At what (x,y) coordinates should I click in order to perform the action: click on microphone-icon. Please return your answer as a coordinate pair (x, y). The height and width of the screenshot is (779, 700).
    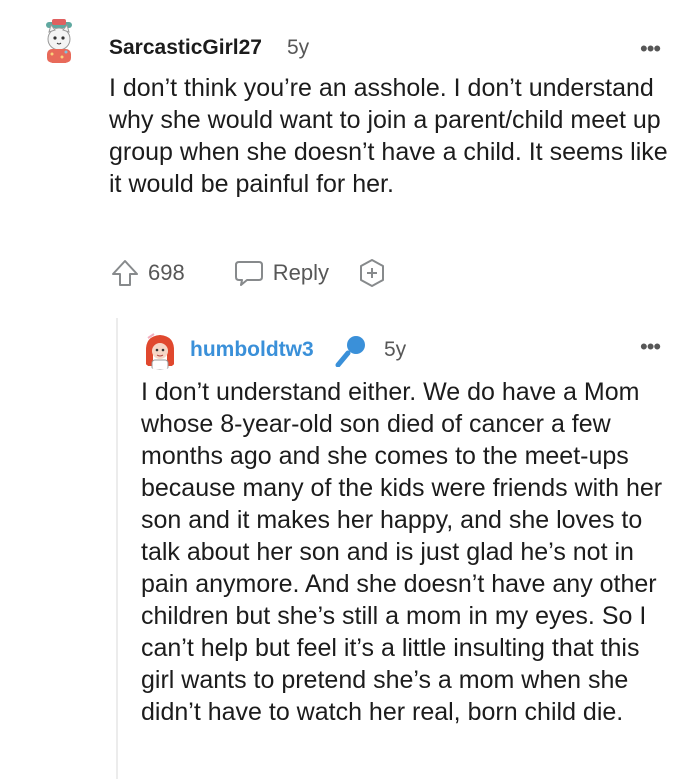
    Looking at the image, I should click on (351, 350).